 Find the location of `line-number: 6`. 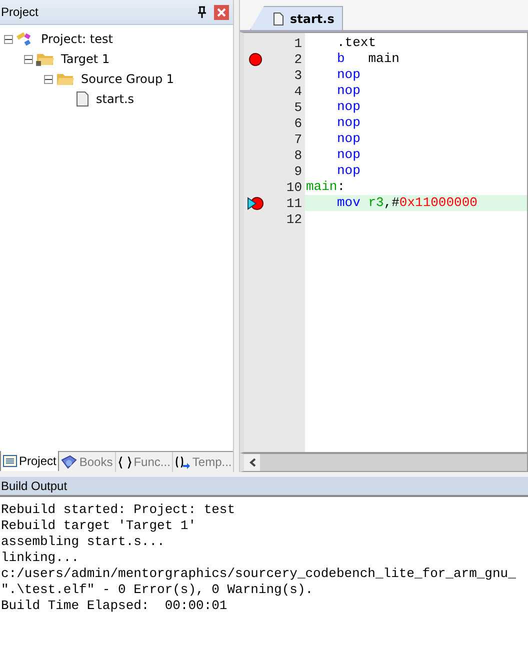

line-number: 6 is located at coordinates (298, 123).